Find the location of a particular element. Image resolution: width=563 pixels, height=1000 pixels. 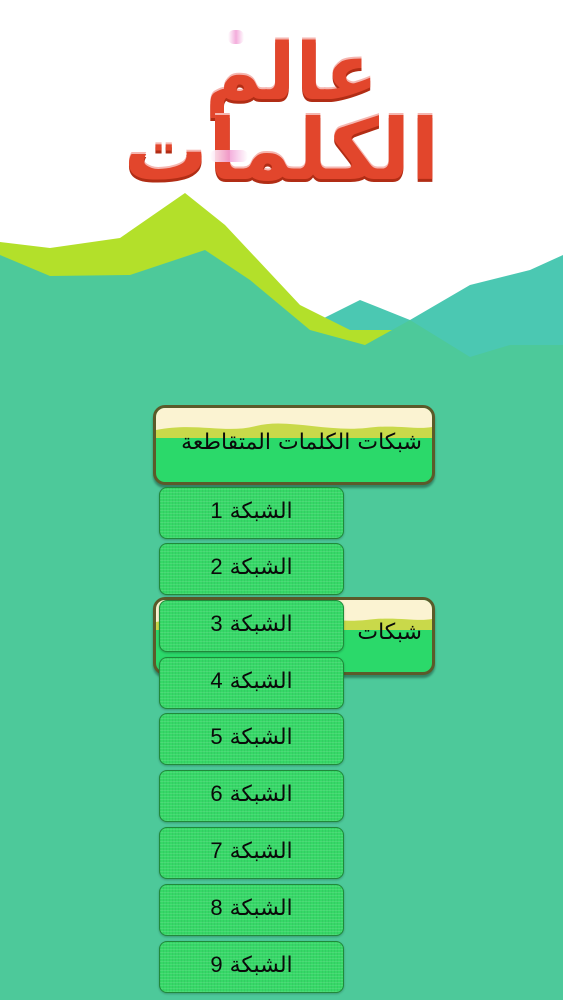

grid-button-label: الشبكة 9 is located at coordinates (251, 965).